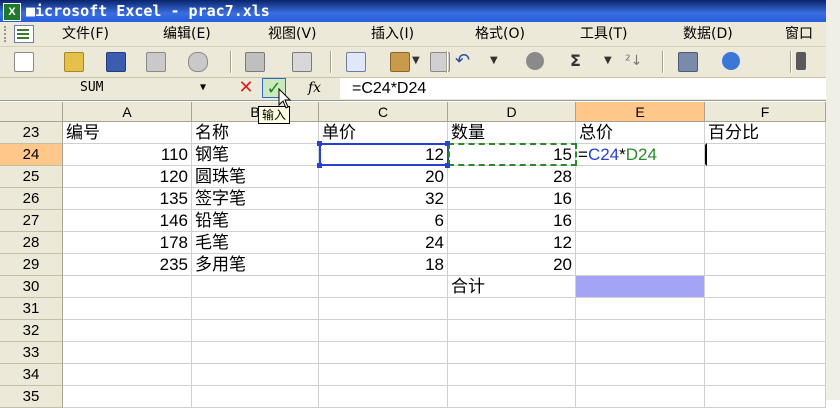 This screenshot has width=840, height=408. I want to click on column-header-b: B, so click(255, 112).